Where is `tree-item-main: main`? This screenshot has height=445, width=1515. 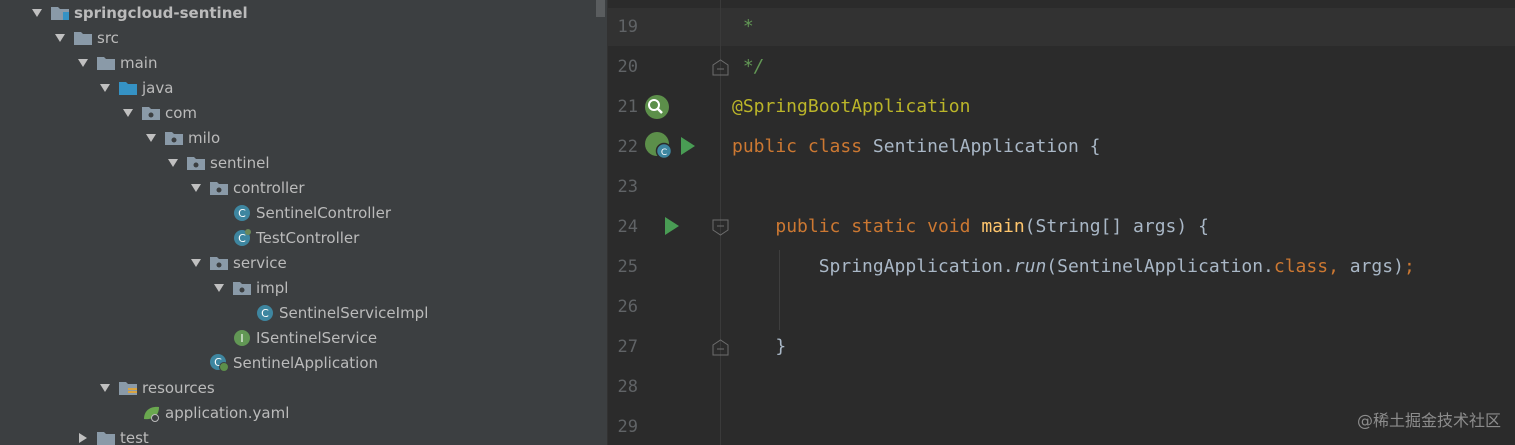
tree-item-main: main is located at coordinates (304, 62).